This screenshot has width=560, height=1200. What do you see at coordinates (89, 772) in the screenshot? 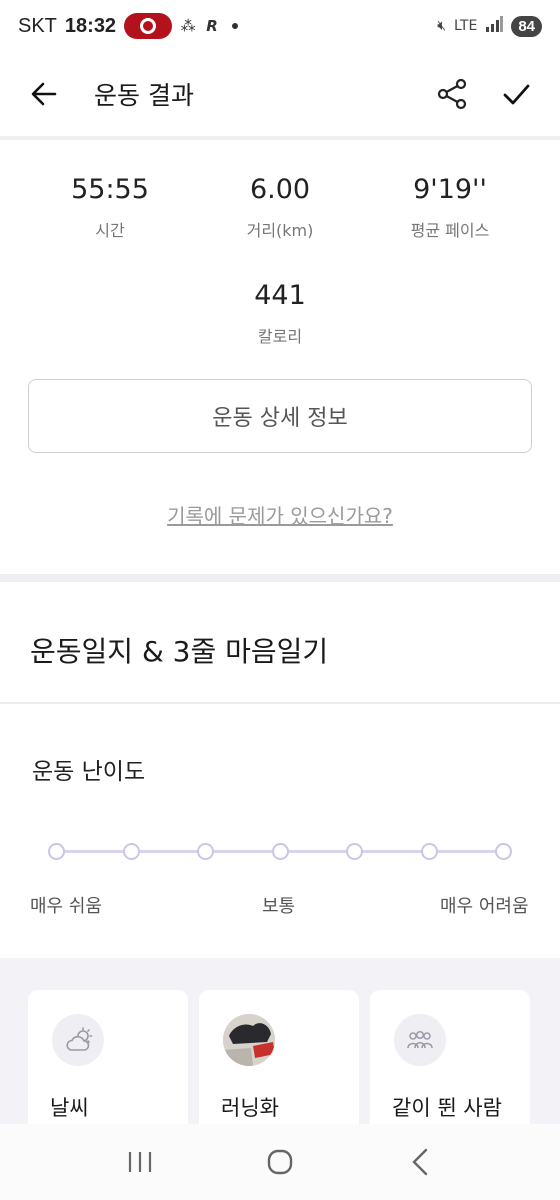
I see `difficulty-title: 운동 난이도` at bounding box center [89, 772].